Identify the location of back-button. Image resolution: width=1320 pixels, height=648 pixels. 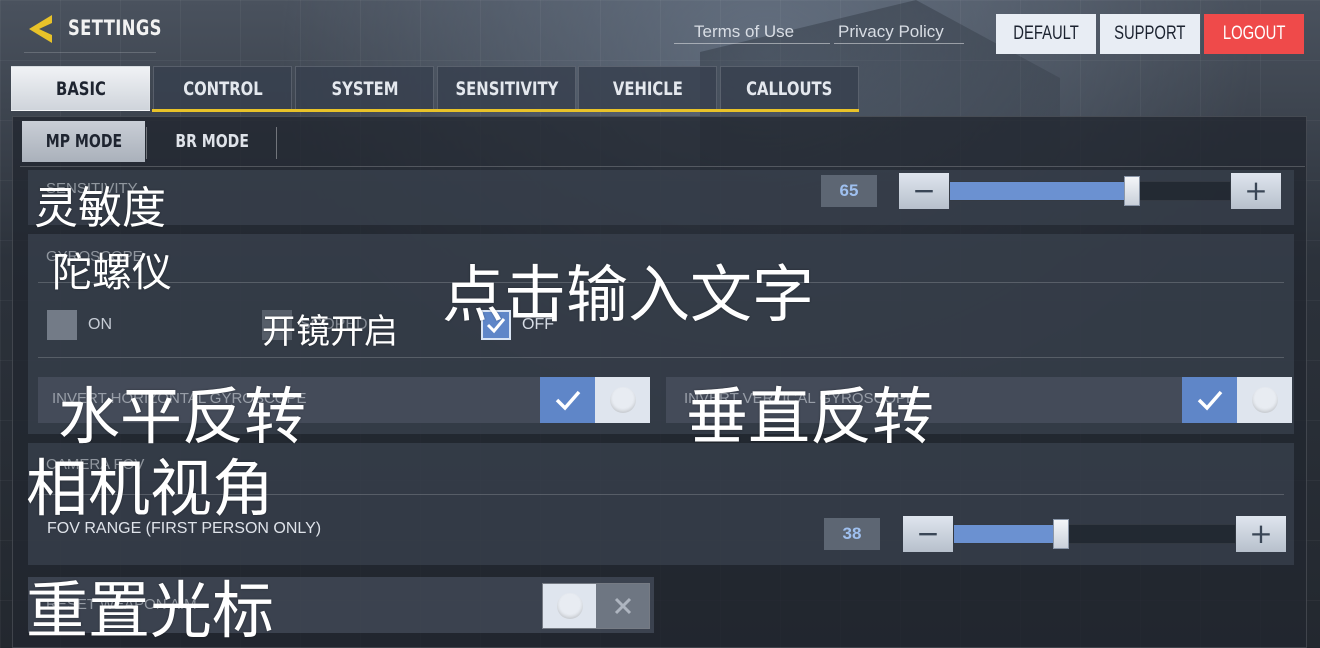
(43, 29).